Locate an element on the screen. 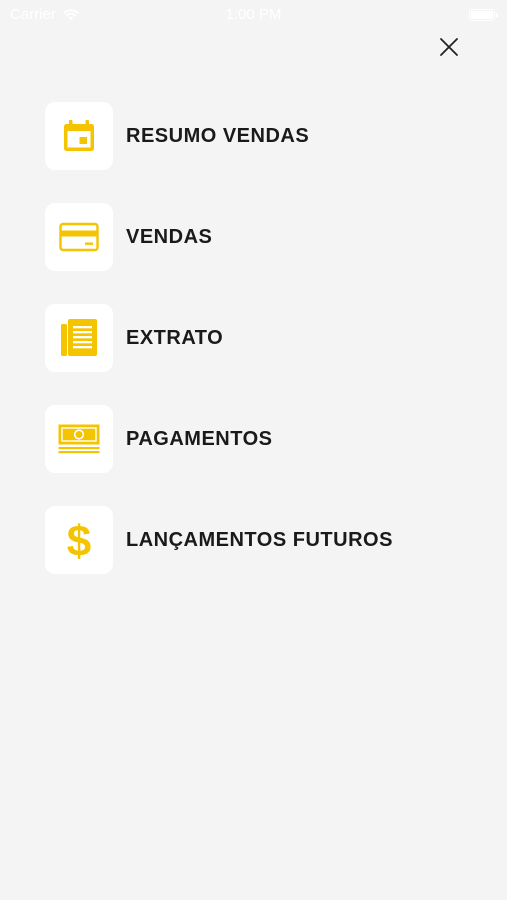 This screenshot has height=900, width=507. banknote-icon is located at coordinates (79, 439).